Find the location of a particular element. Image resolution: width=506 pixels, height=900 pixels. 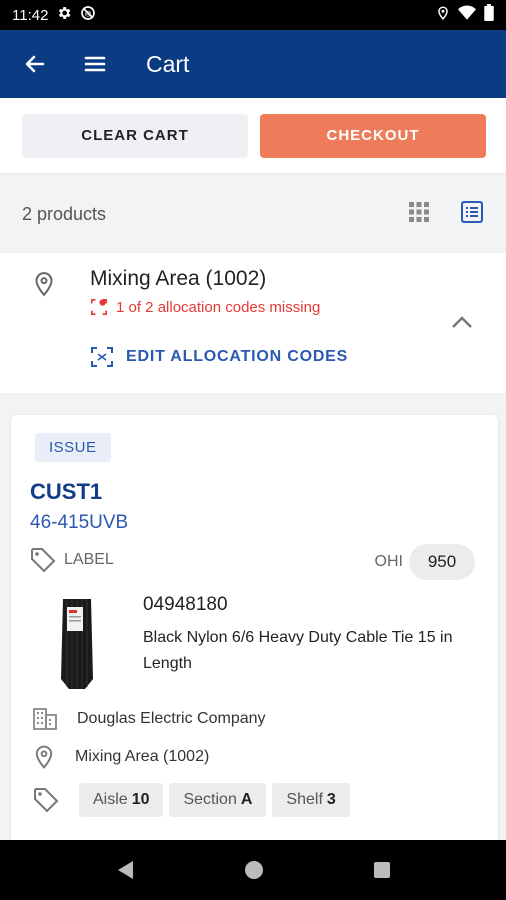

customer-name: CUST1 is located at coordinates (66, 491).